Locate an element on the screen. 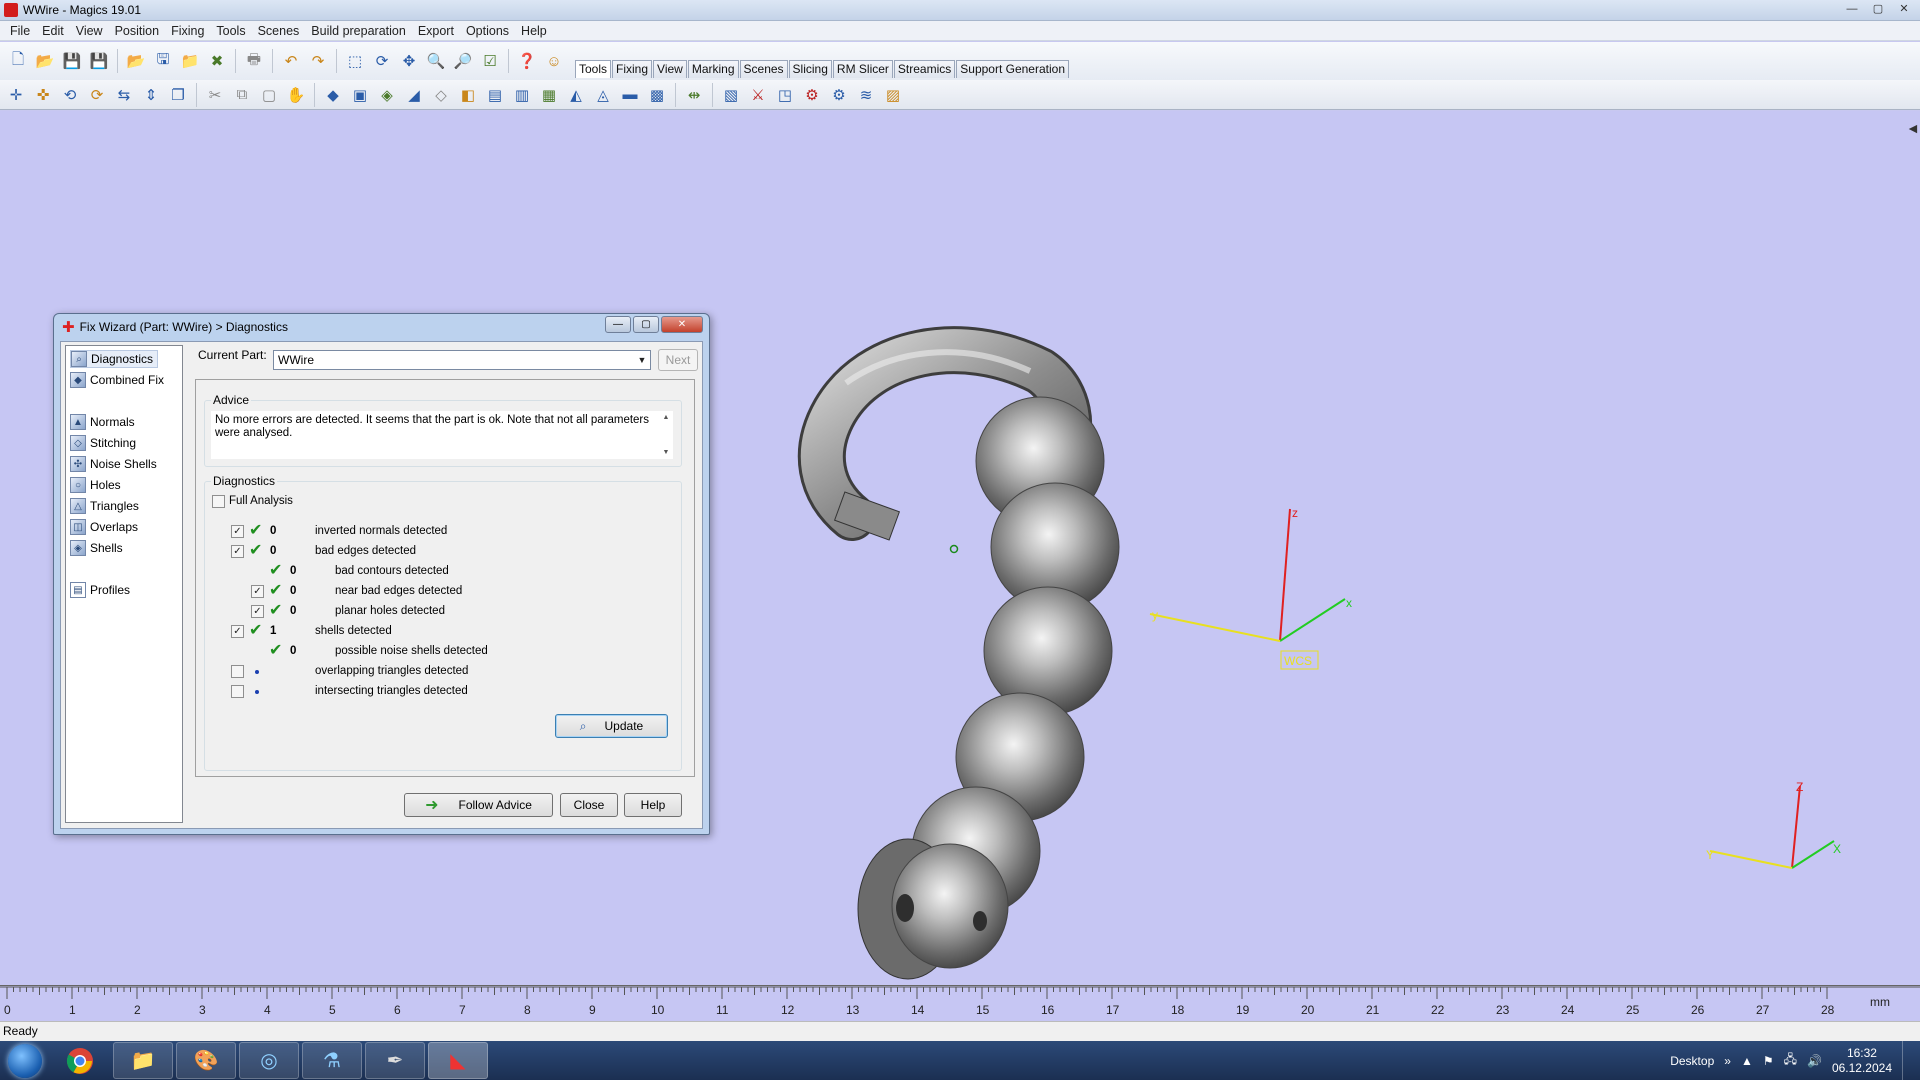 The image size is (1920, 1080). offset-icon: ◇ is located at coordinates (441, 95).